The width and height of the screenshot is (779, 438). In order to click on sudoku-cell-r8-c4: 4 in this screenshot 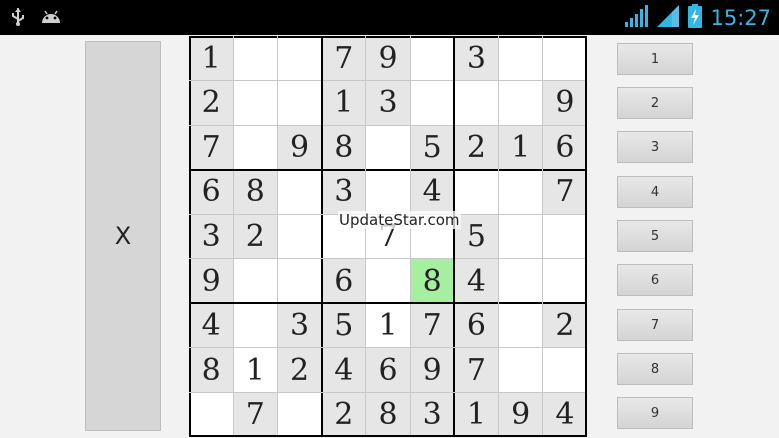, I will do `click(343, 370)`.